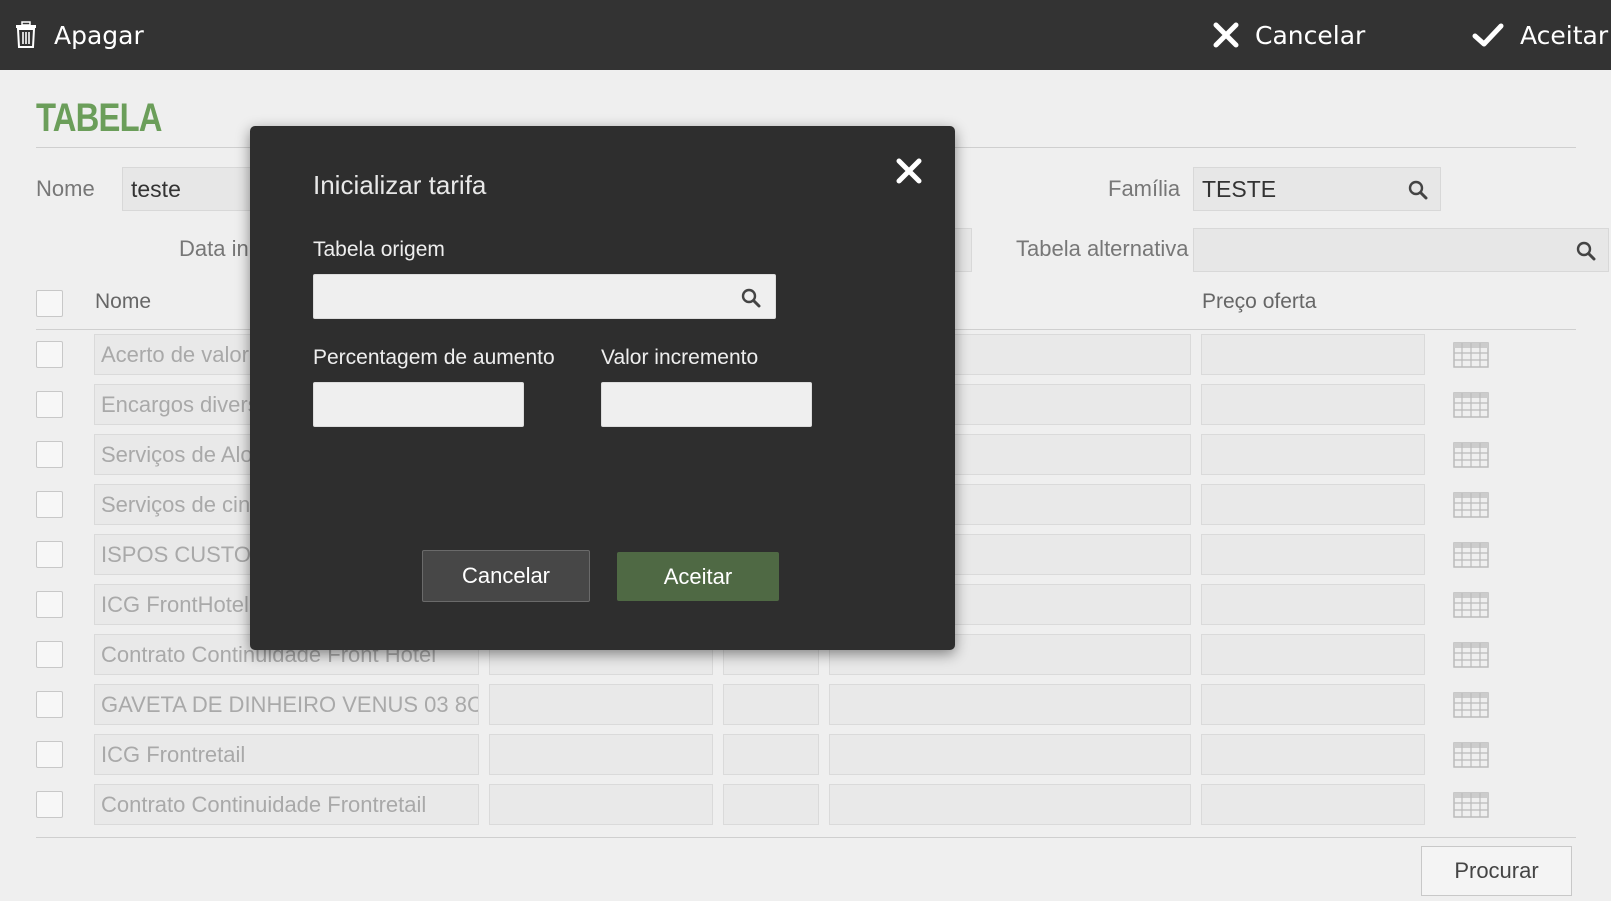 This screenshot has height=901, width=1611. I want to click on percent-input, so click(418, 404).